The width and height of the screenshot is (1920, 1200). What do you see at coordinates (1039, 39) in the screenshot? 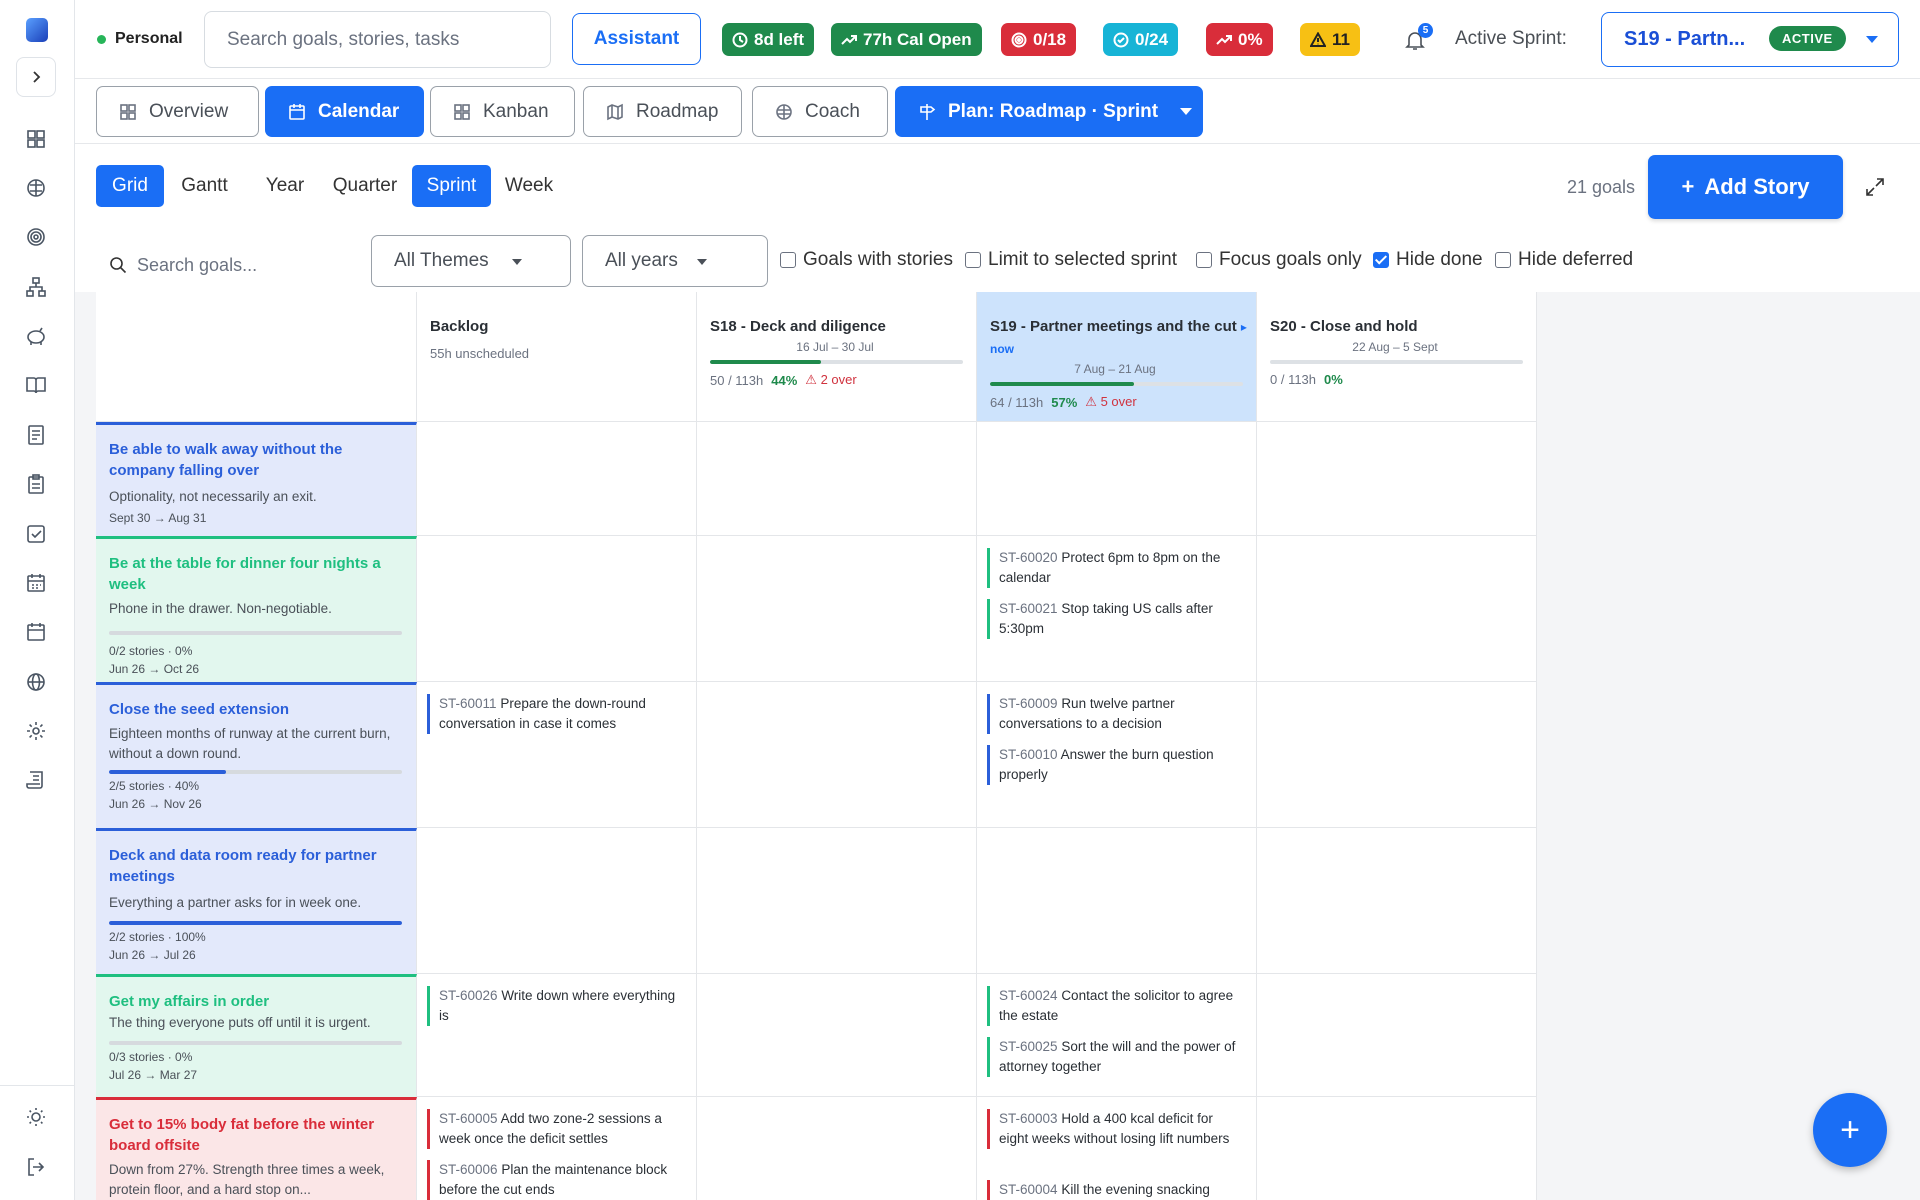
I see `goals-progress-pill: 0/18` at bounding box center [1039, 39].